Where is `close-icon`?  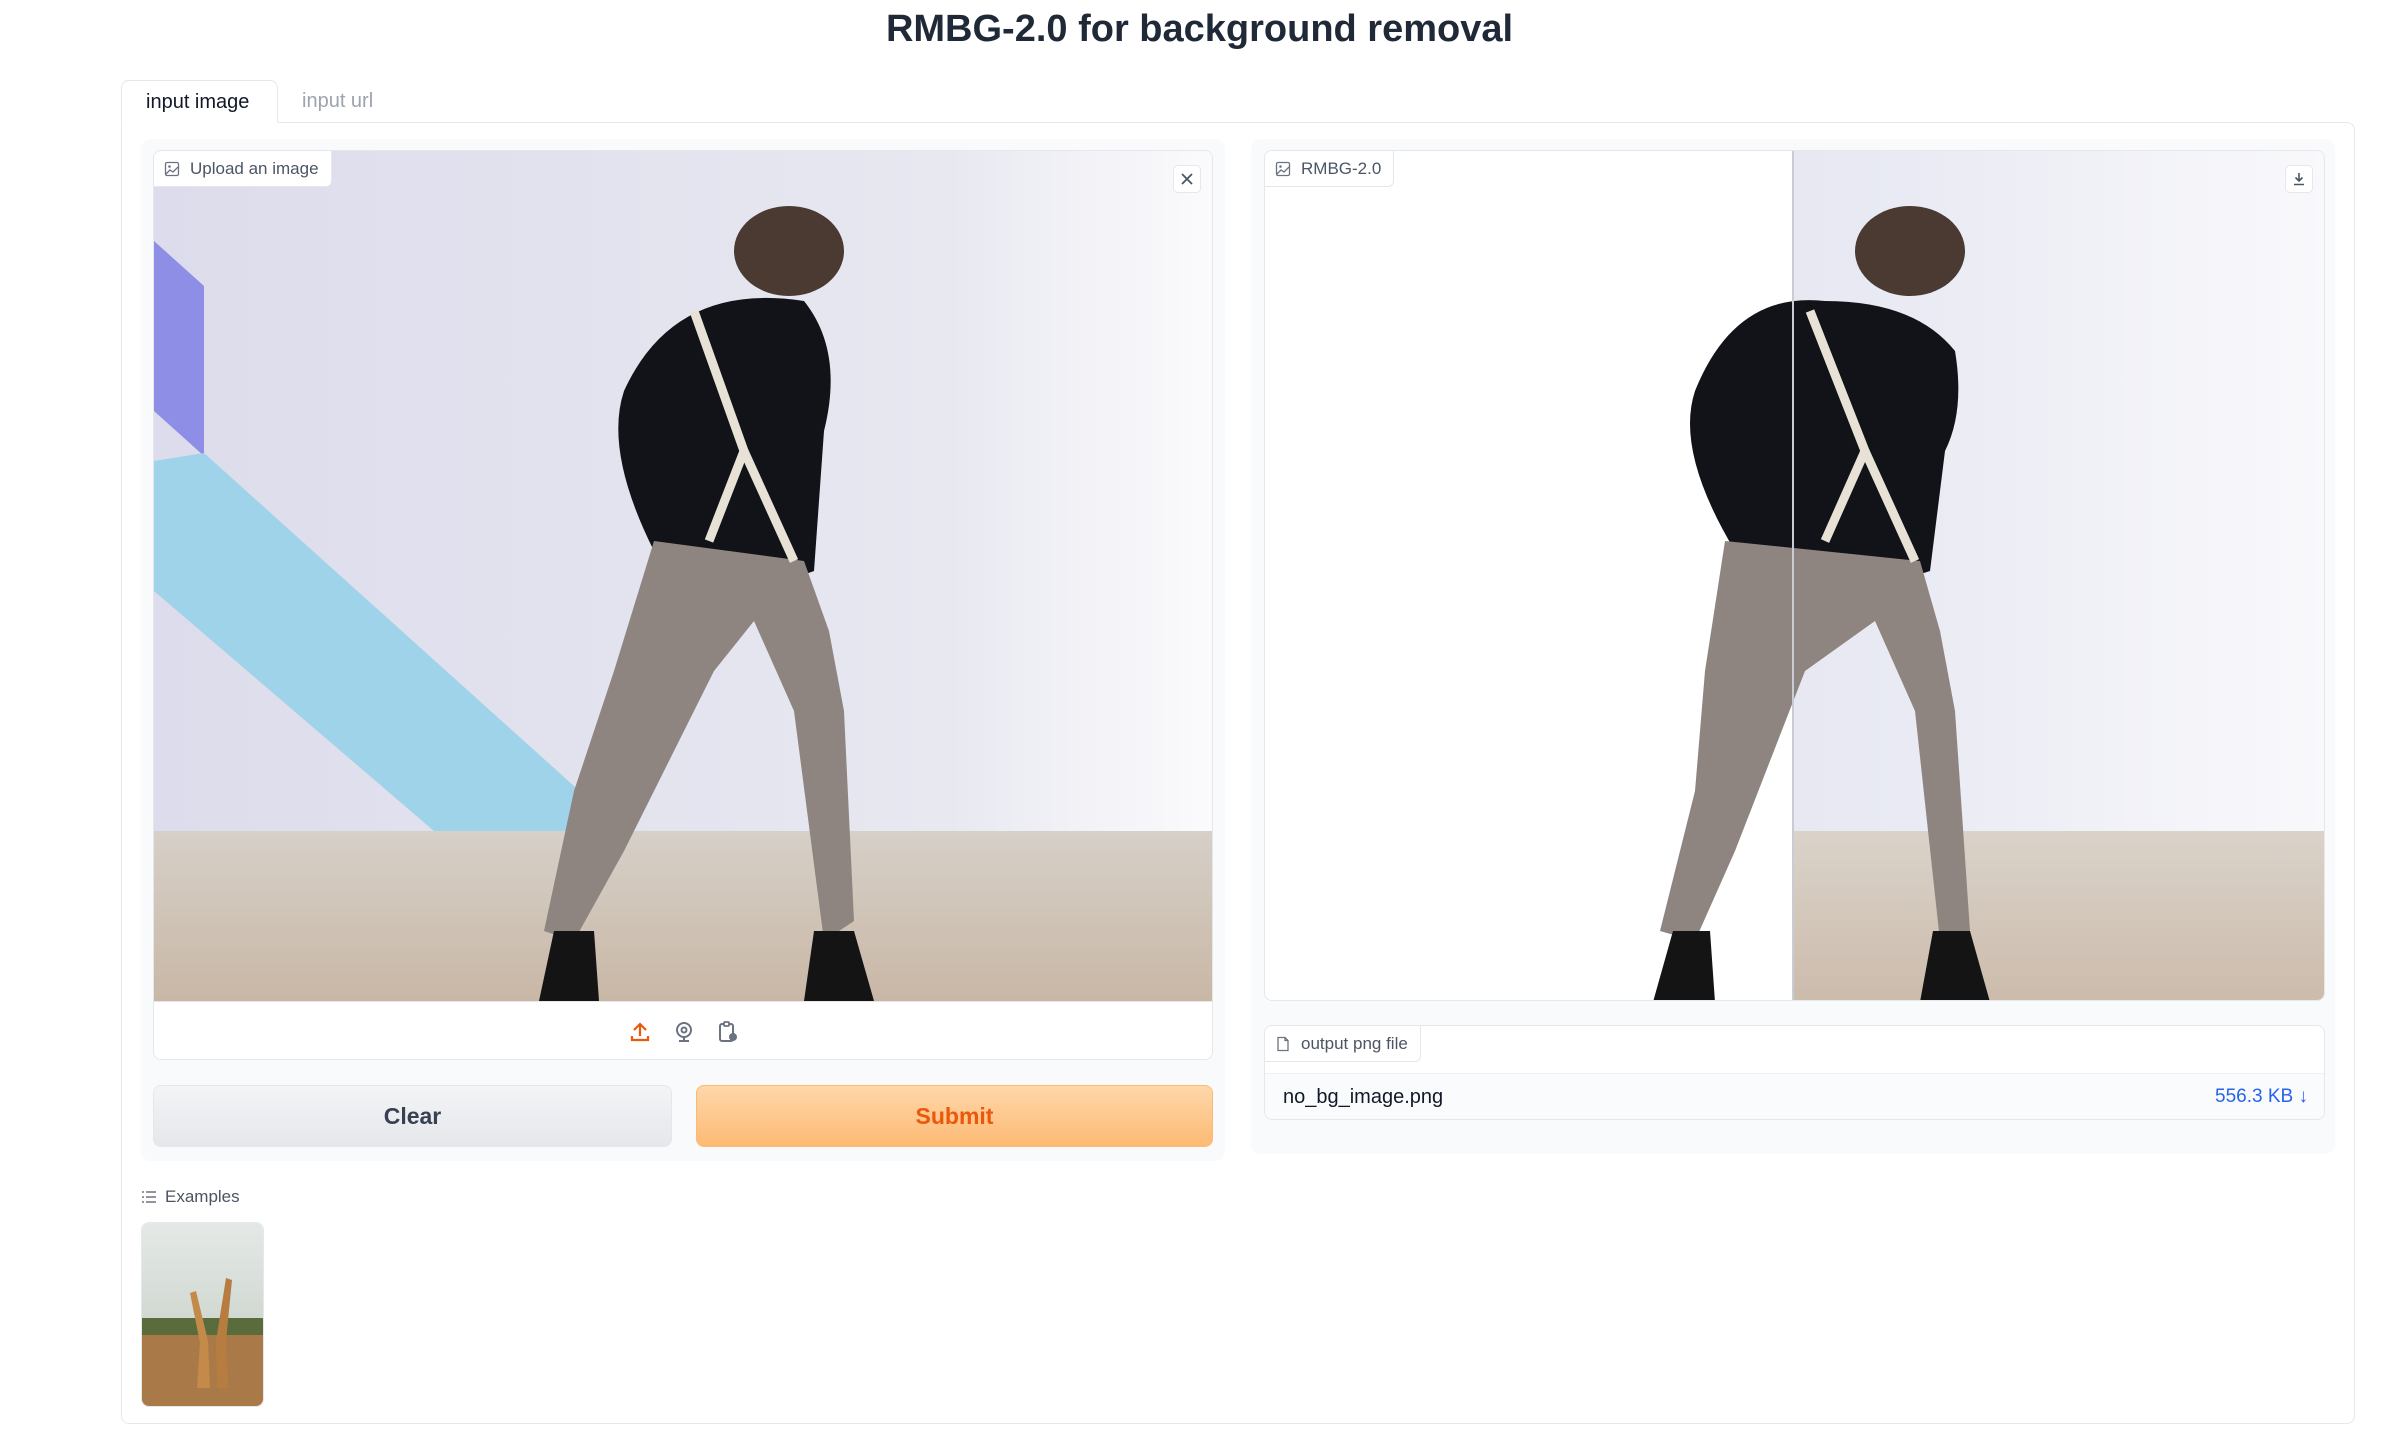 close-icon is located at coordinates (1187, 179).